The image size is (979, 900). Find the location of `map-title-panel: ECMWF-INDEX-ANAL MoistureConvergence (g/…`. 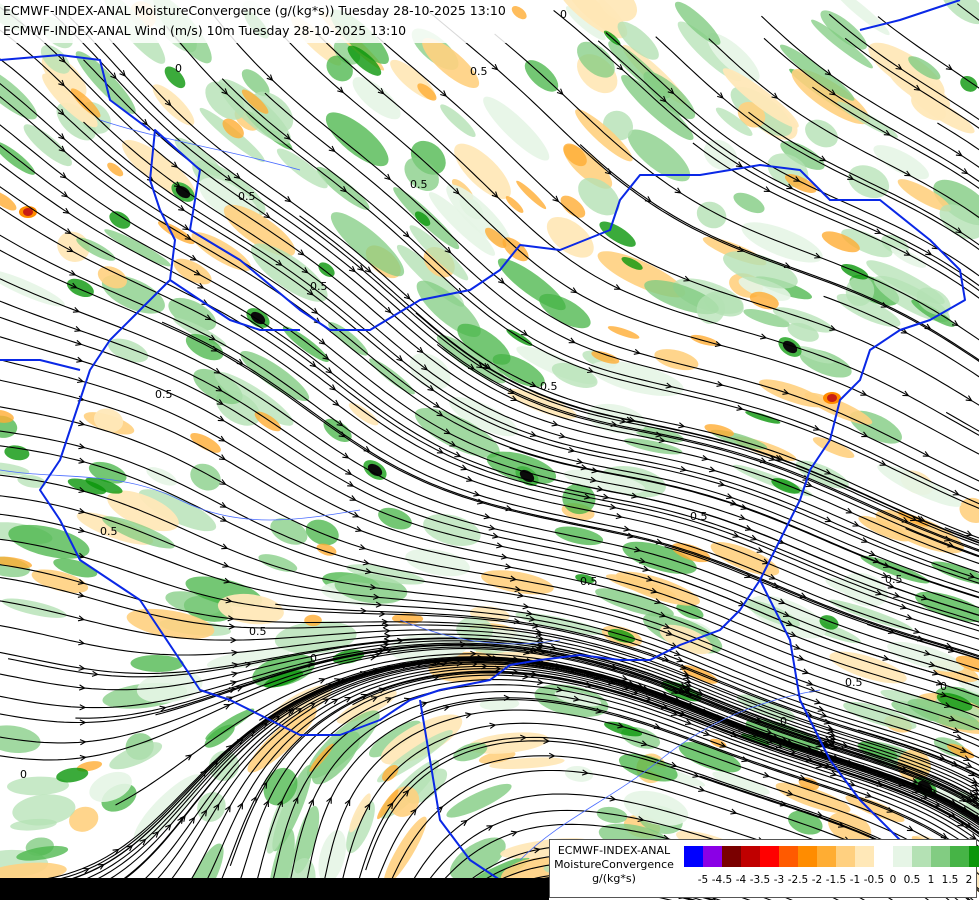

map-title-panel: ECMWF-INDEX-ANAL MoistureConvergence (g/… is located at coordinates (255, 21).